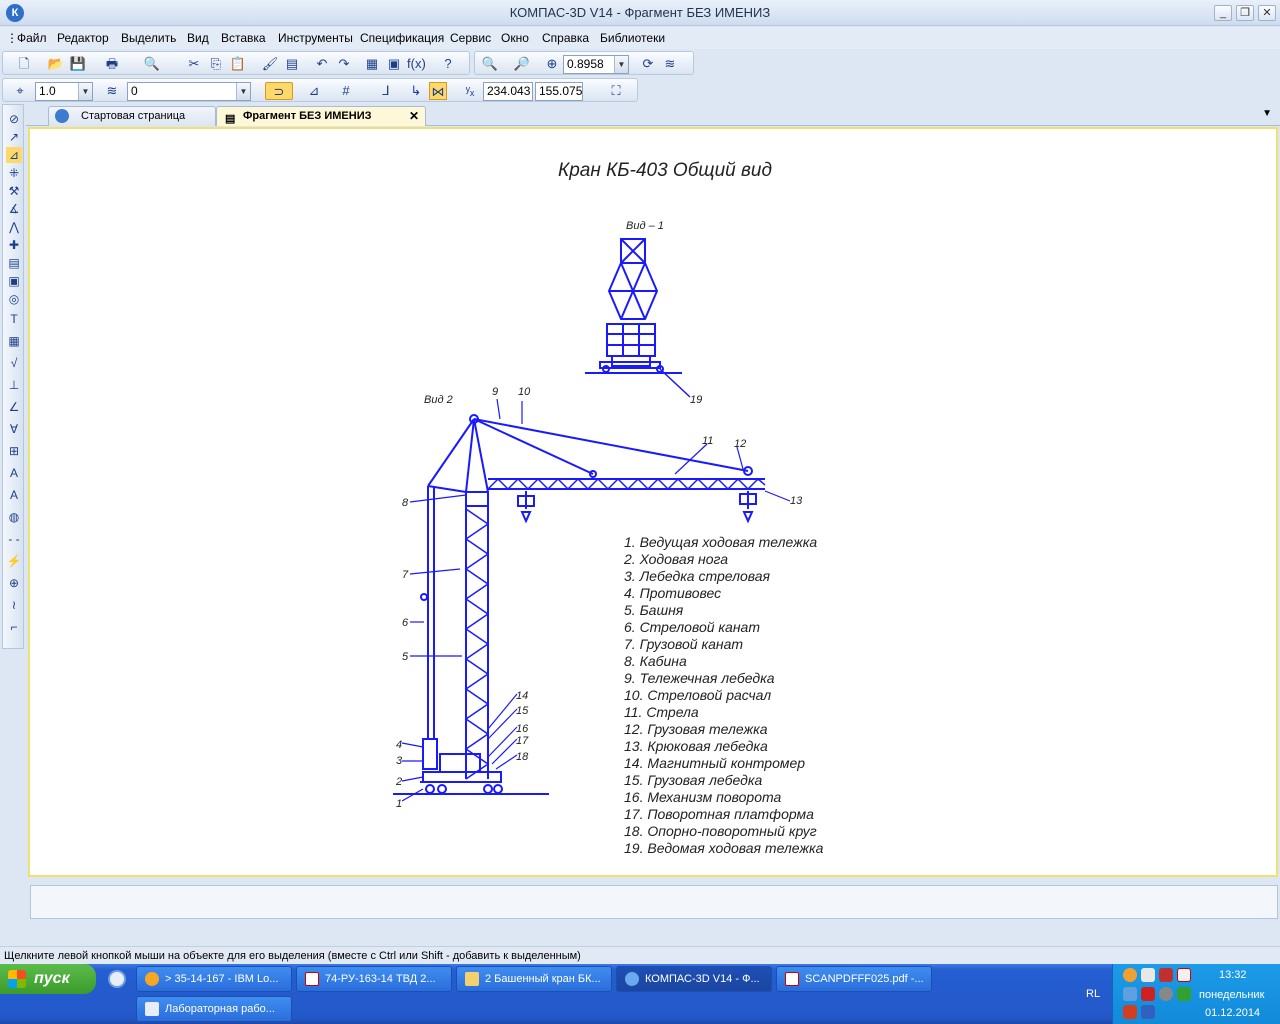 The image size is (1280, 1024). What do you see at coordinates (14, 281) in the screenshot?
I see `insert-icon: ▣` at bounding box center [14, 281].